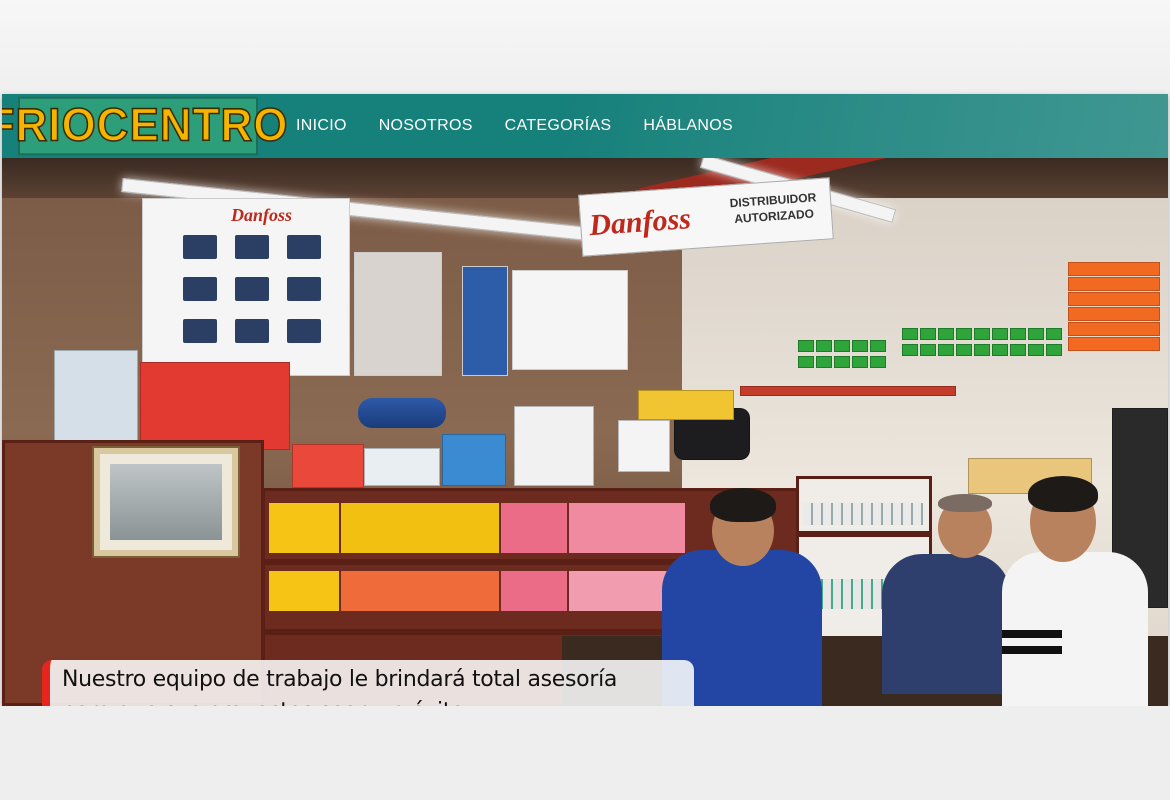 The image size is (1170, 800). Describe the element at coordinates (848, 391) in the screenshot. I see `wall-shelf` at that location.